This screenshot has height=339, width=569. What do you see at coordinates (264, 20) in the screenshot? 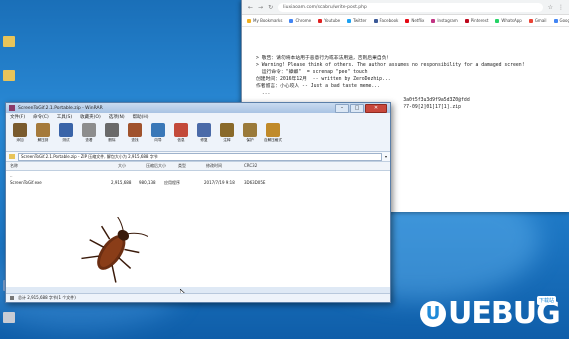
I see `bookmark-item: My Bookmarks` at bounding box center [264, 20].